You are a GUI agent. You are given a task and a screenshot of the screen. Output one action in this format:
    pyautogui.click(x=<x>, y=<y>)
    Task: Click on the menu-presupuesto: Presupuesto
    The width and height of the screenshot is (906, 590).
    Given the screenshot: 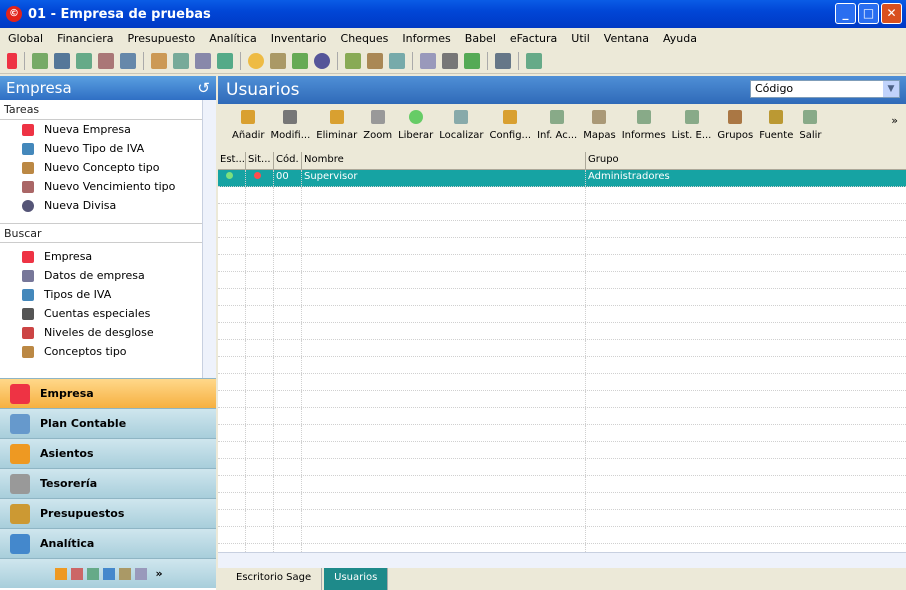 What is the action you would take?
    pyautogui.click(x=162, y=38)
    